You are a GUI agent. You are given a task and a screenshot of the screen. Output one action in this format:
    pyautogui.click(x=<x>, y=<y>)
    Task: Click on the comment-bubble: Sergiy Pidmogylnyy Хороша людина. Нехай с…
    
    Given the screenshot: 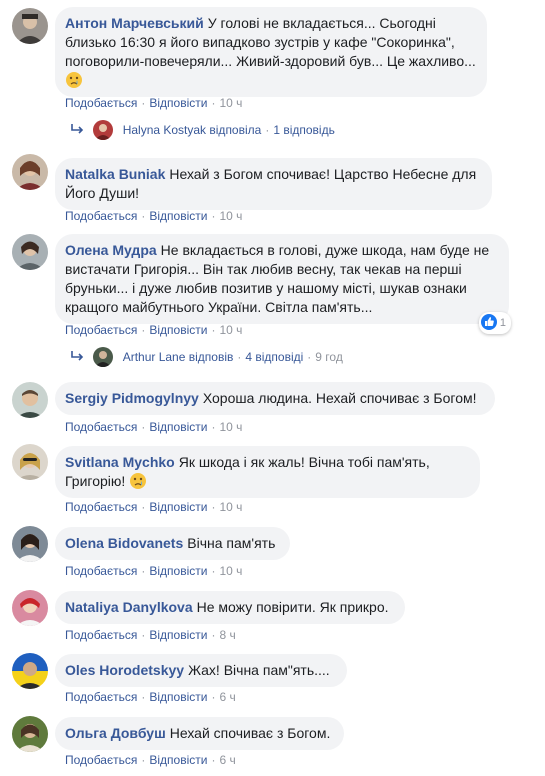 What is the action you would take?
    pyautogui.click(x=275, y=398)
    